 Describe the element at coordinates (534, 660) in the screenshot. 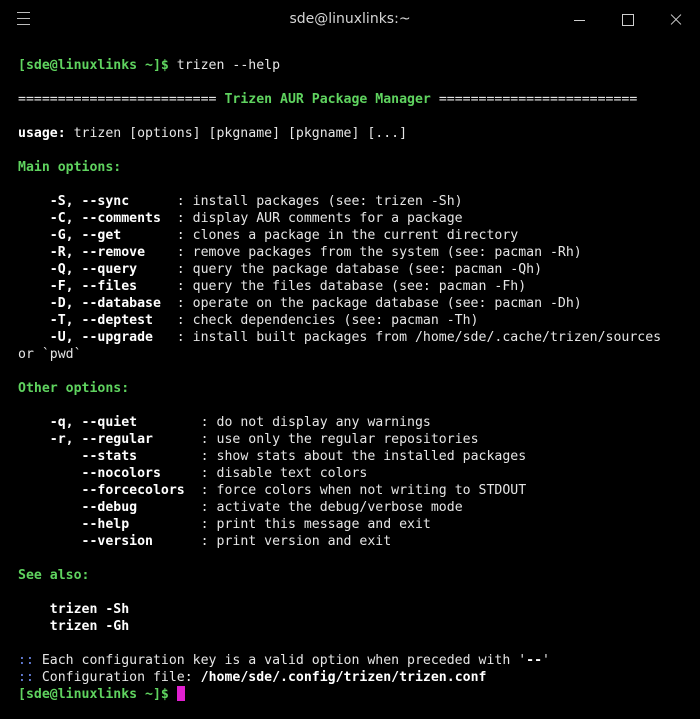

I see `note-bold: --` at that location.